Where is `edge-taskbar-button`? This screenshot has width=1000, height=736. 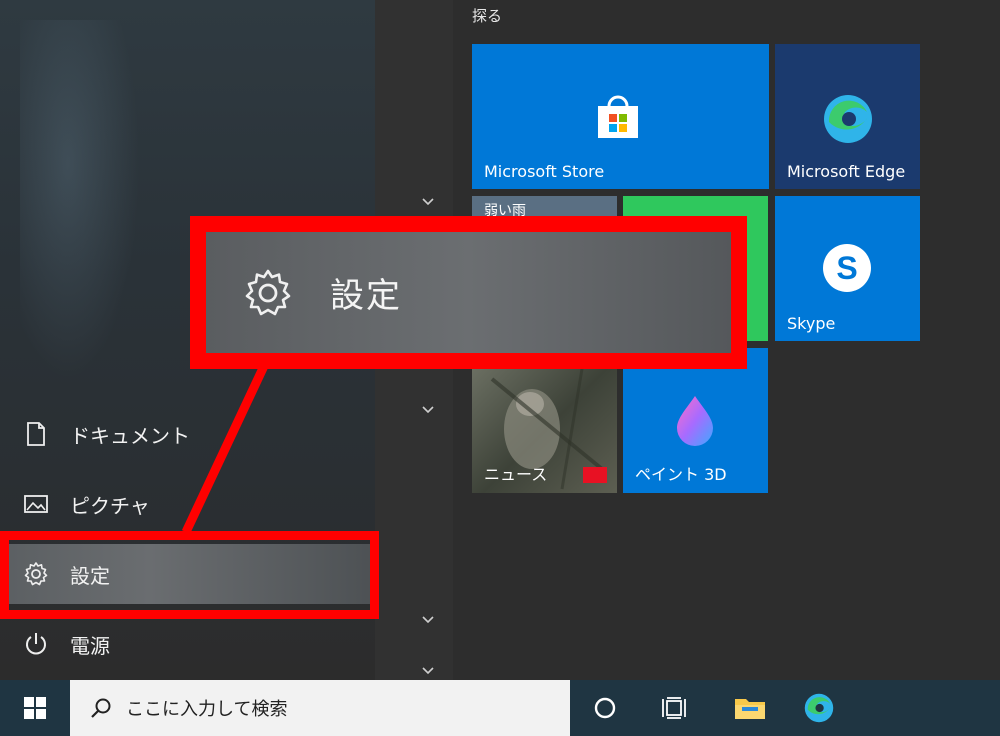 edge-taskbar-button is located at coordinates (819, 708).